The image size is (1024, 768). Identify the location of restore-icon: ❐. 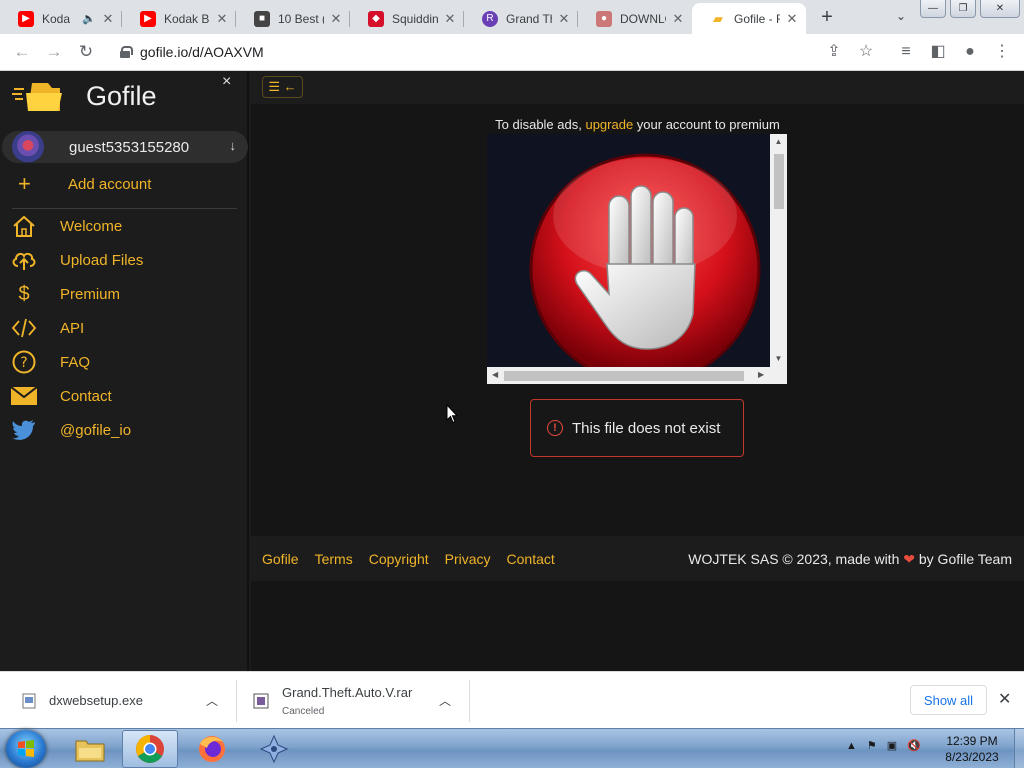
(963, 9).